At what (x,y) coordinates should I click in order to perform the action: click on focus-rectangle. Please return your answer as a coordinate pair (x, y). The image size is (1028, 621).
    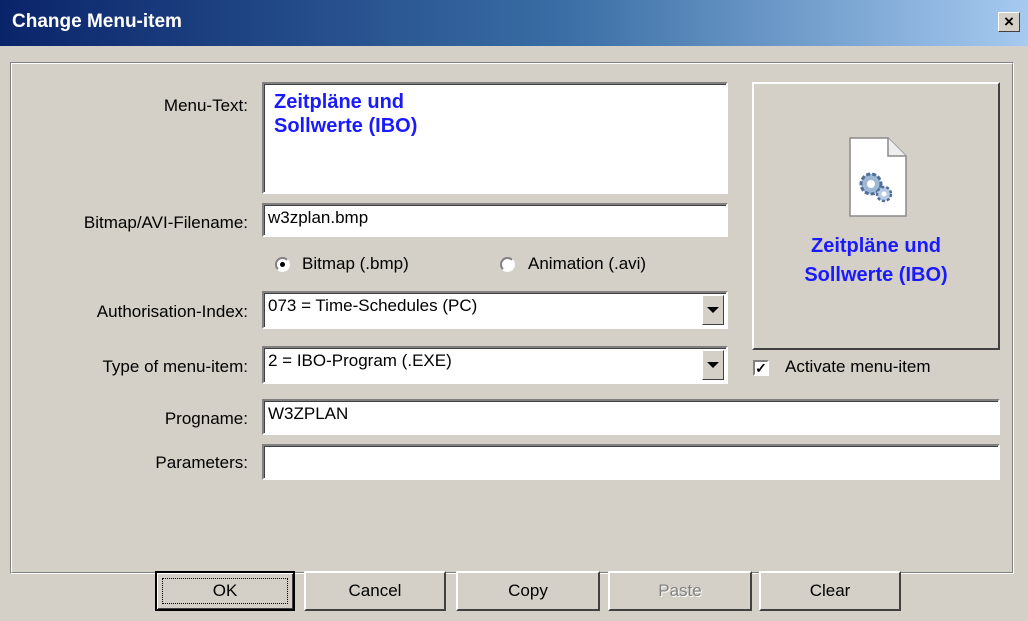
    Looking at the image, I should click on (225, 591).